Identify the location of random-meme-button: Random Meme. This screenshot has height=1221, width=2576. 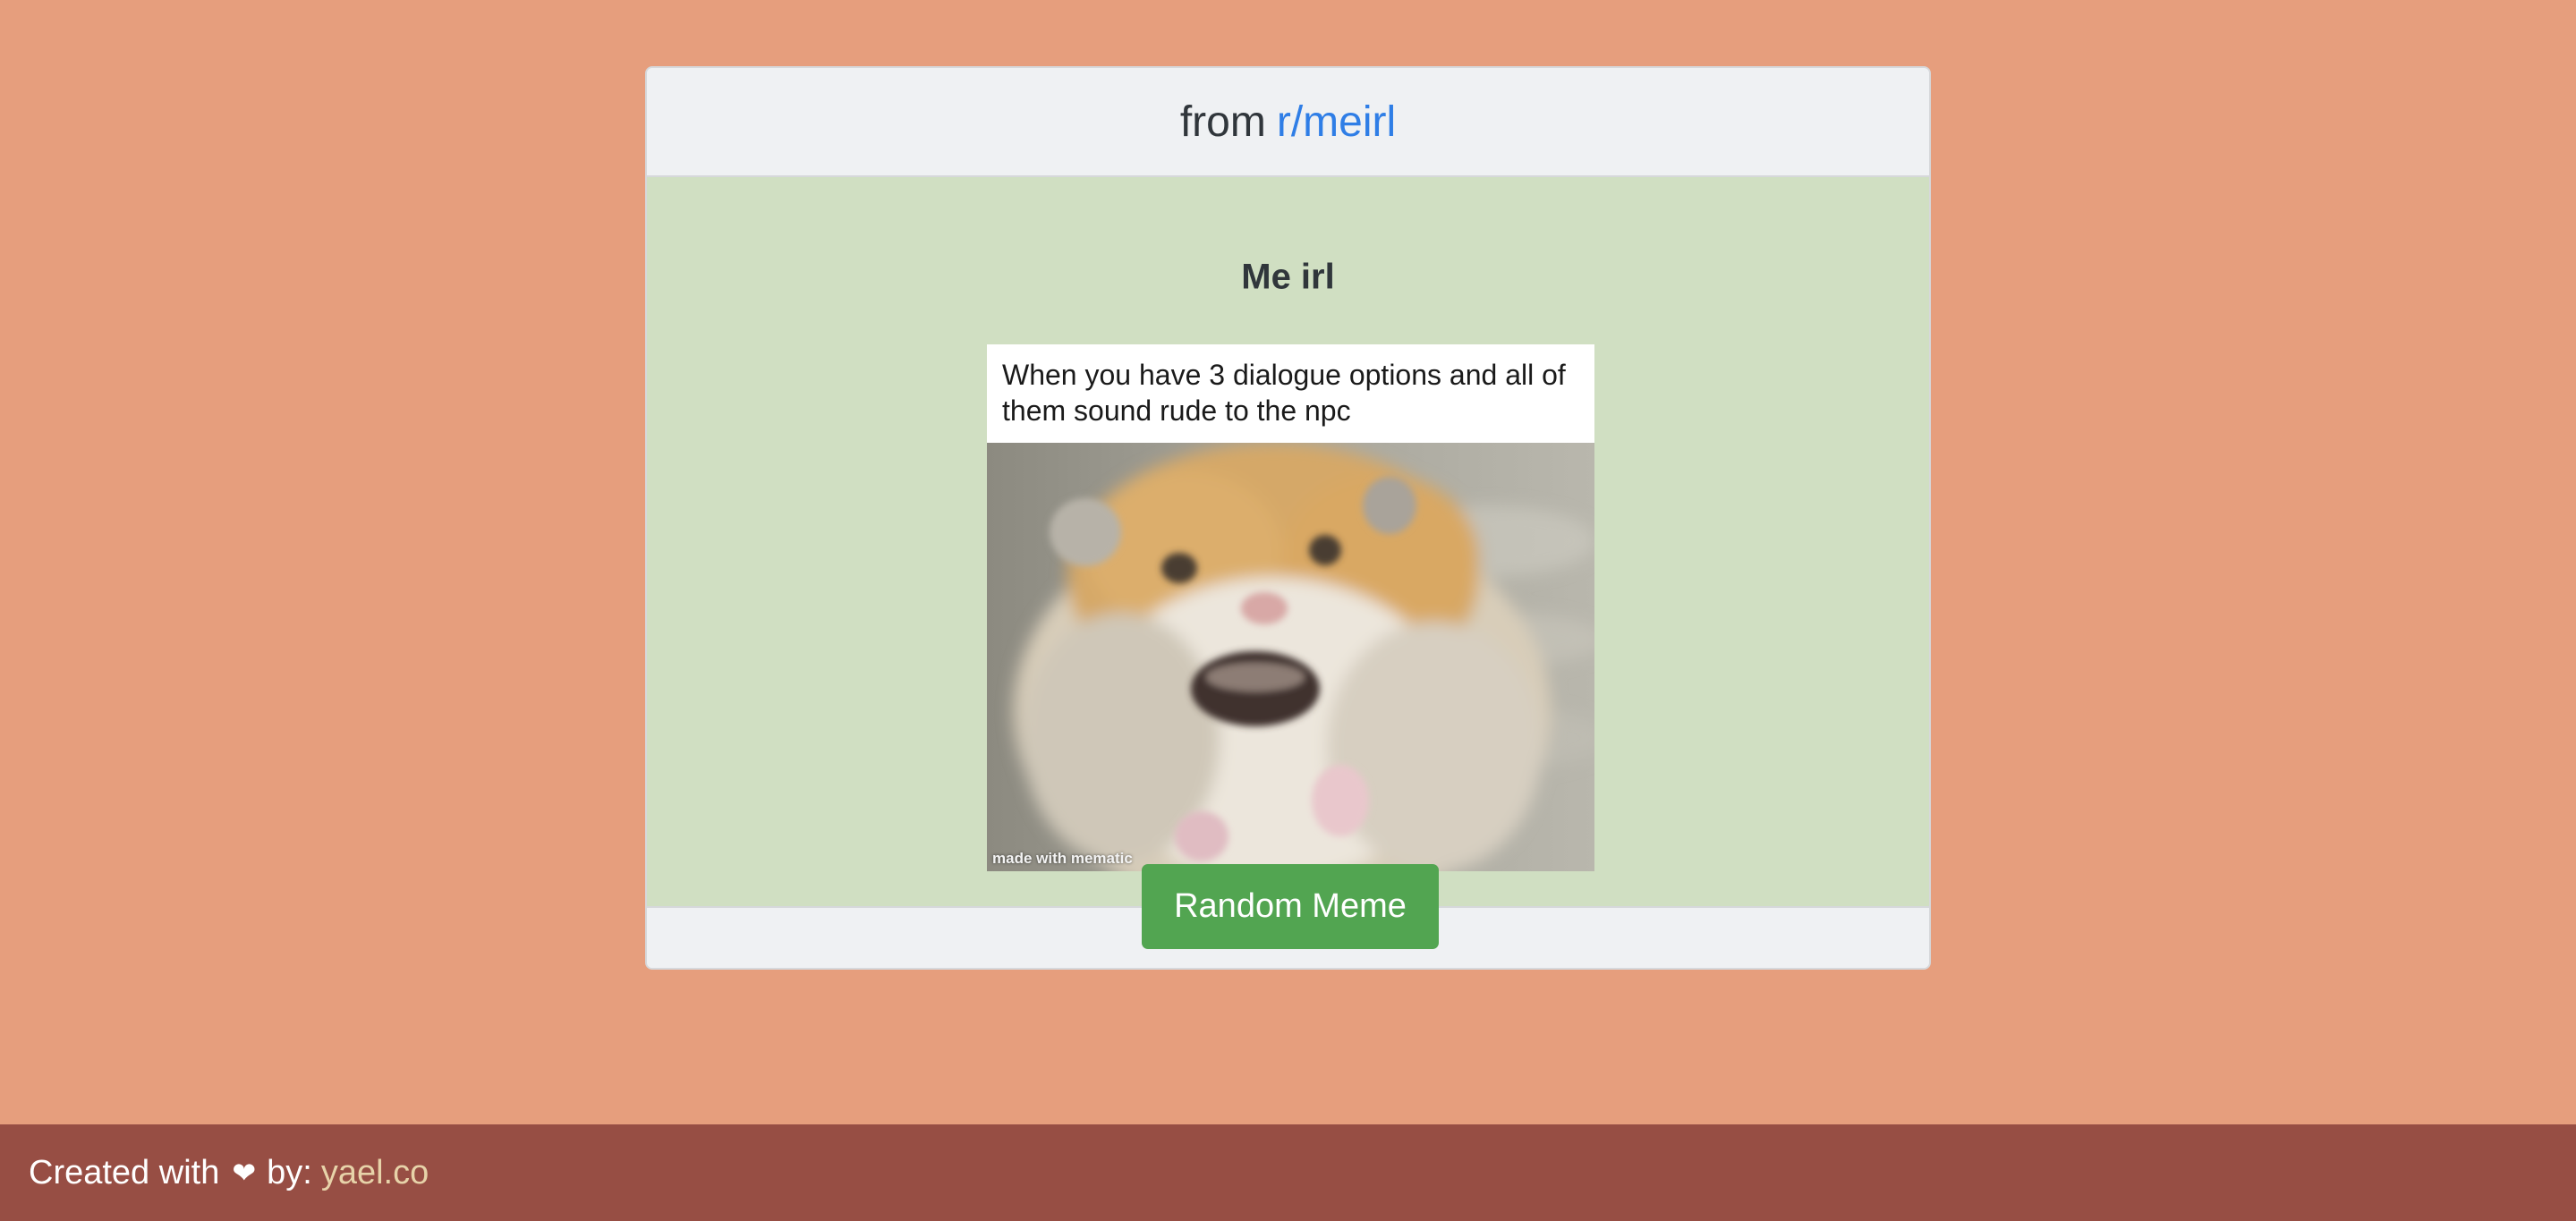
(1290, 907).